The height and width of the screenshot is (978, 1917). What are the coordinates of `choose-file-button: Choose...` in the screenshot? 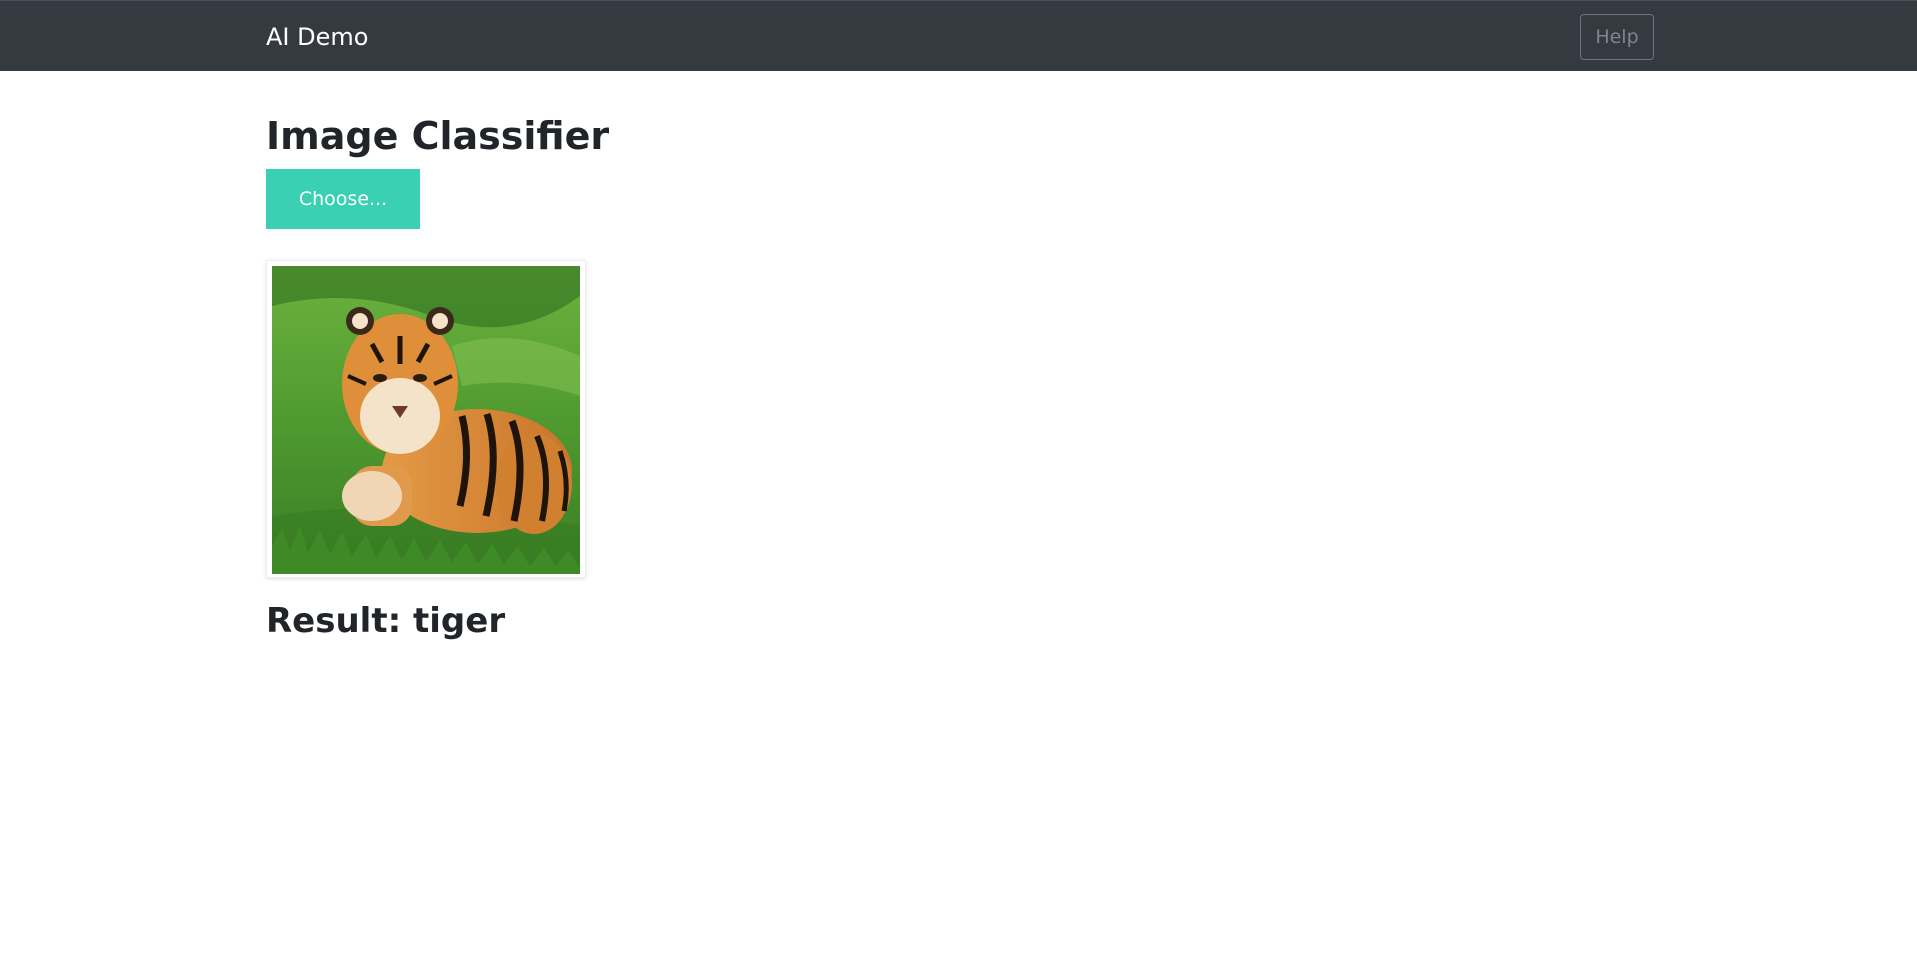 It's located at (343, 199).